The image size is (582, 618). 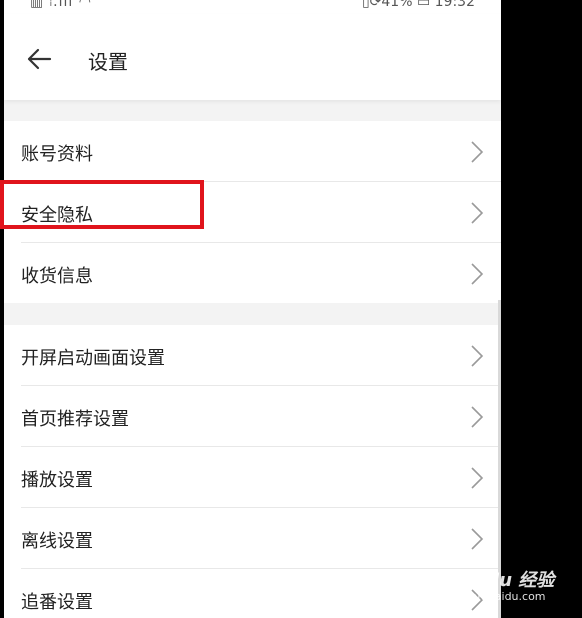 I want to click on back-arrow-icon, so click(x=39, y=59).